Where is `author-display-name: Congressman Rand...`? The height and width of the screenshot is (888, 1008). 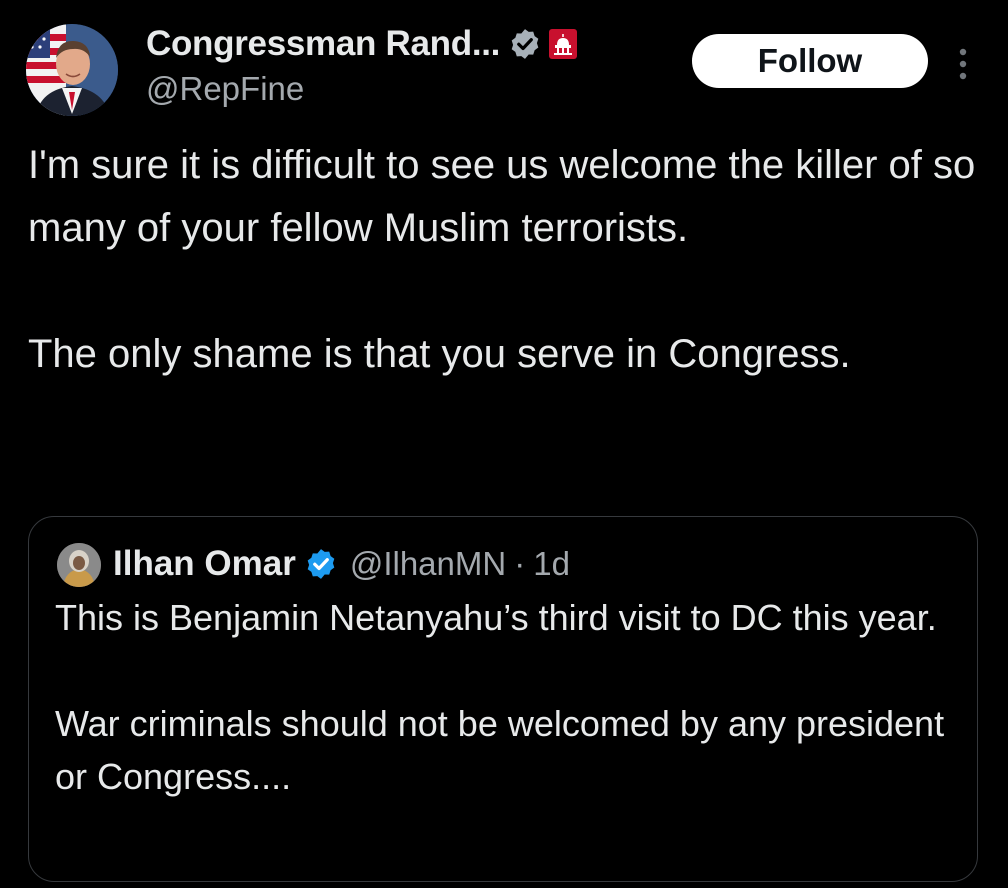
author-display-name: Congressman Rand... is located at coordinates (323, 44).